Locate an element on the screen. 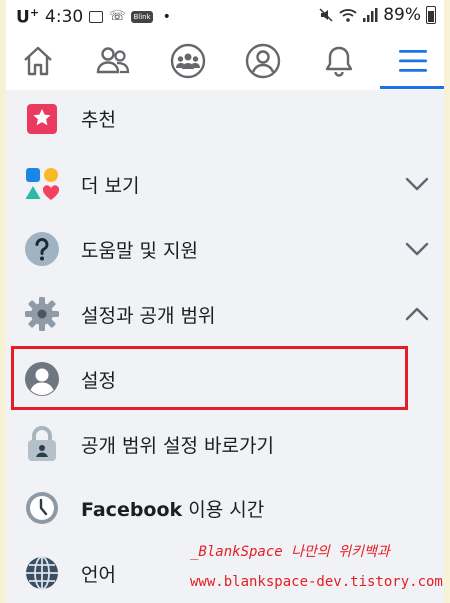 The width and height of the screenshot is (450, 603). app-notification-icon: Blink is located at coordinates (142, 16).